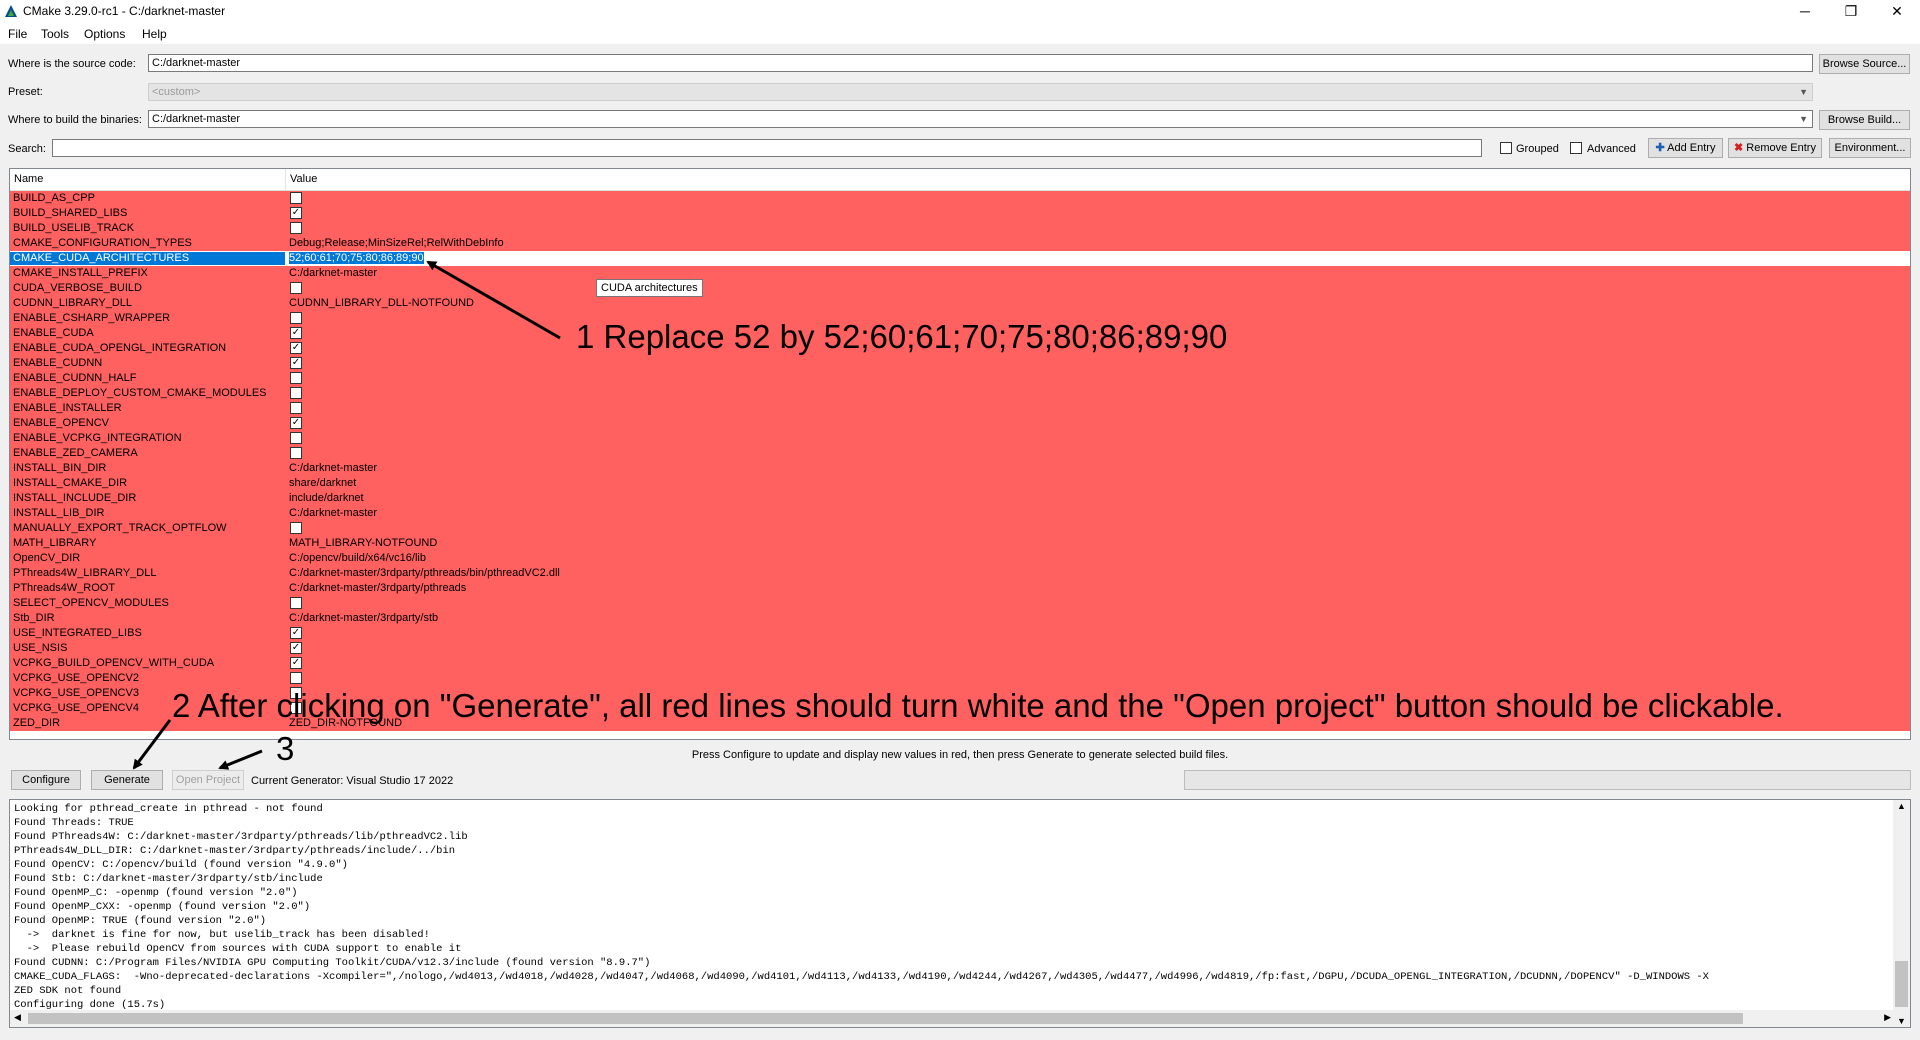 This screenshot has width=1920, height=1040. Describe the element at coordinates (960, 438) in the screenshot. I see `table-row: ENABLE_VCPKG_INTEGRATION` at that location.